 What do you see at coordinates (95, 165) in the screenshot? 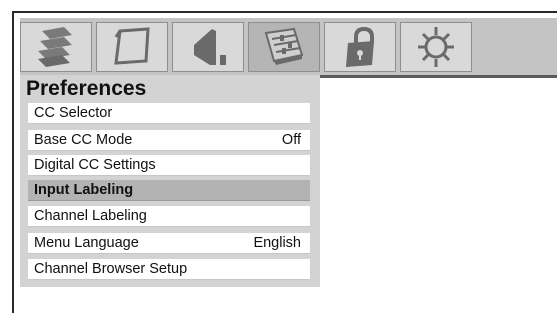
I see `menu-item-label: Digital CC Settings` at bounding box center [95, 165].